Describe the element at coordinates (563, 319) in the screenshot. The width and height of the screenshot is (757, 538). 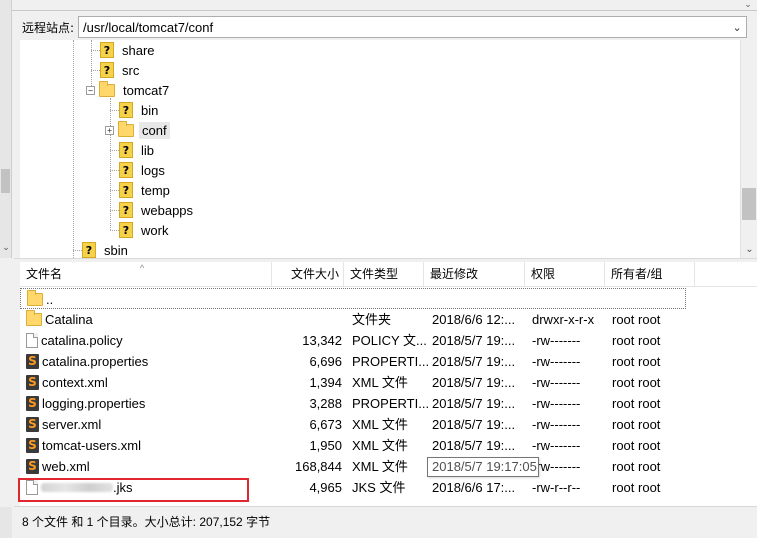
I see `file-permissions: drwxr-x-r-x` at that location.